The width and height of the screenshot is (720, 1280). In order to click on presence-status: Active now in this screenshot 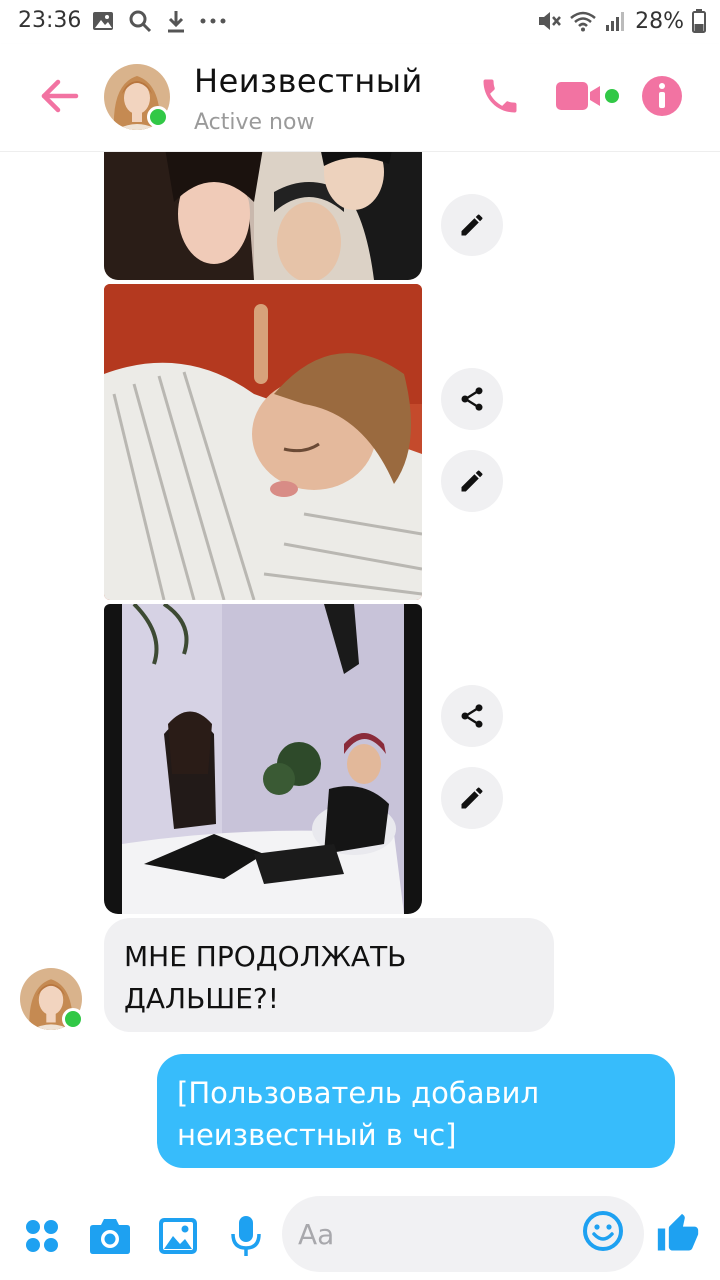, I will do `click(254, 122)`.